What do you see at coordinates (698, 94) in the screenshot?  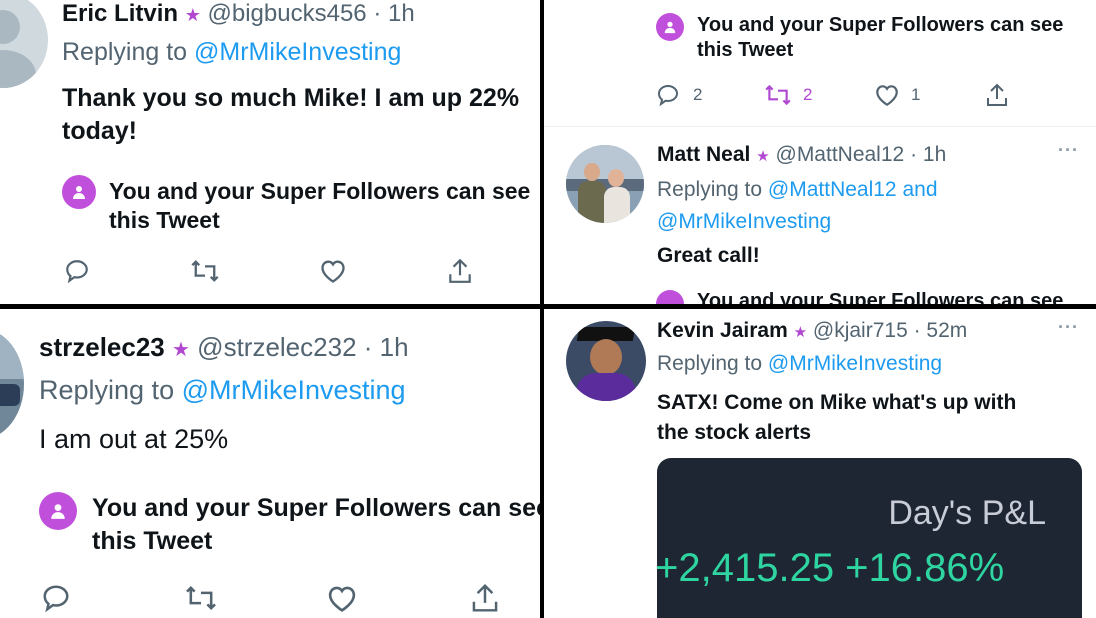 I see `reply-count: 2` at bounding box center [698, 94].